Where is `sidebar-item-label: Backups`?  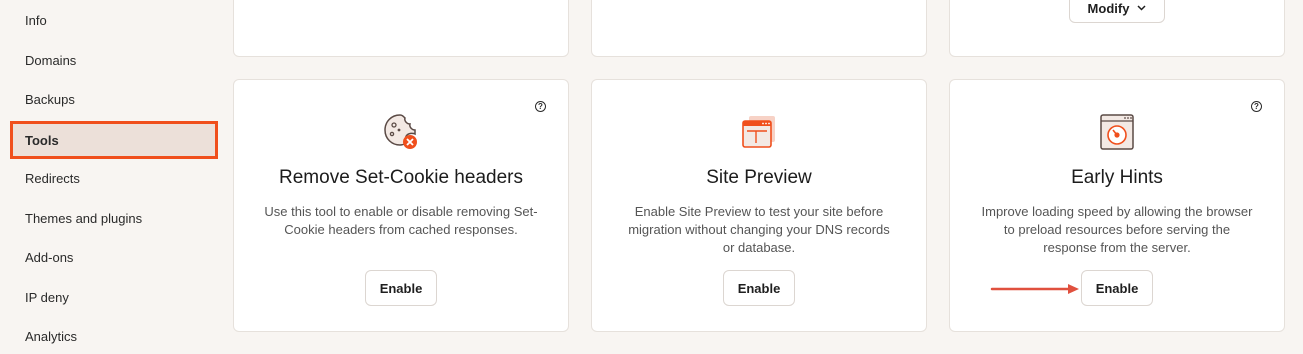 sidebar-item-label: Backups is located at coordinates (50, 99).